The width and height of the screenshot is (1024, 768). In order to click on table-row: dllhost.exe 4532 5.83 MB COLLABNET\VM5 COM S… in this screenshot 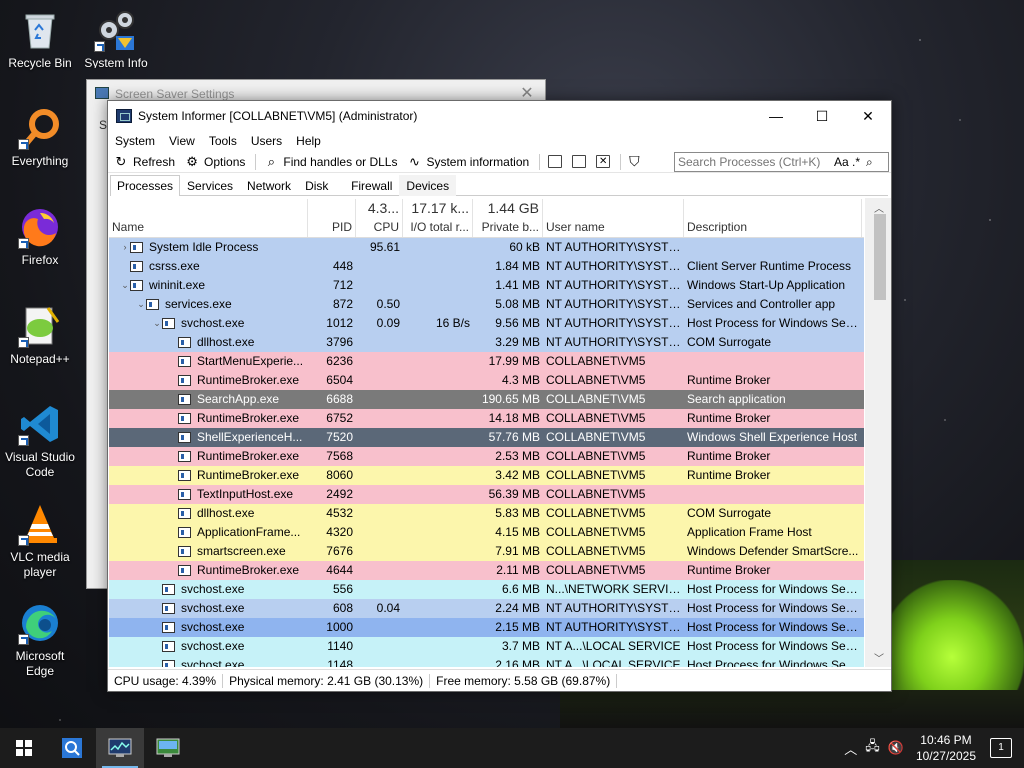, I will do `click(486, 513)`.